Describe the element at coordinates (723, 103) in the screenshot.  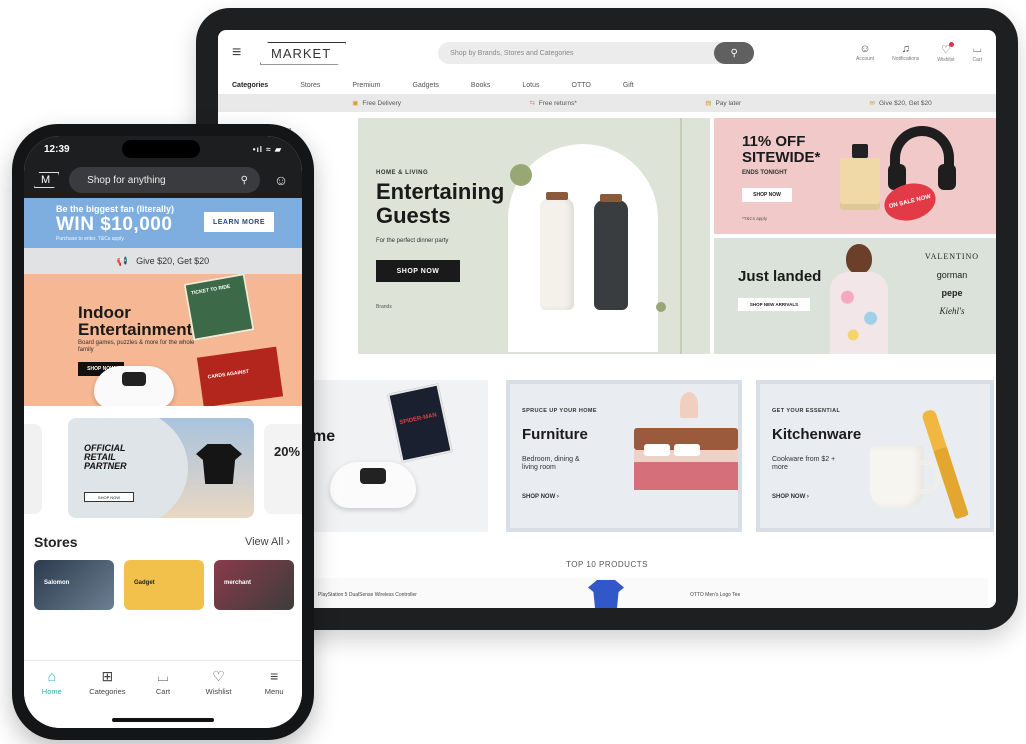
I see `benefit-item: ▤ Pay later` at that location.